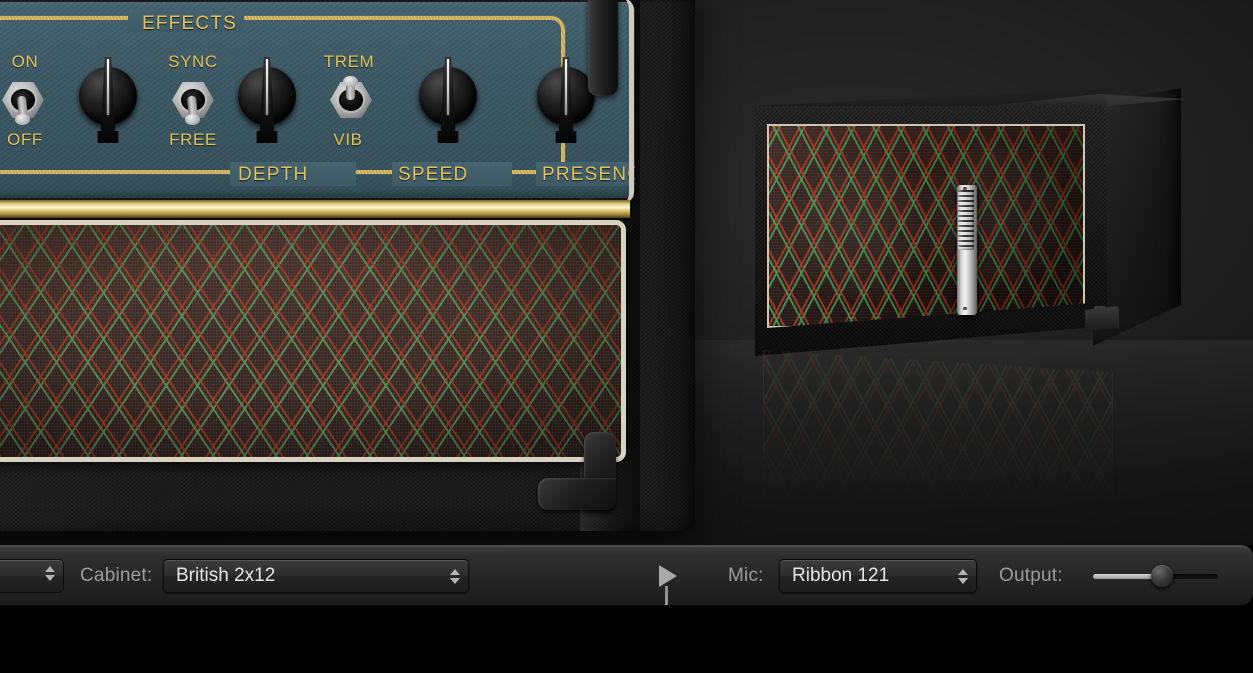  Describe the element at coordinates (351, 100) in the screenshot. I see `trem-vib-switch` at that location.